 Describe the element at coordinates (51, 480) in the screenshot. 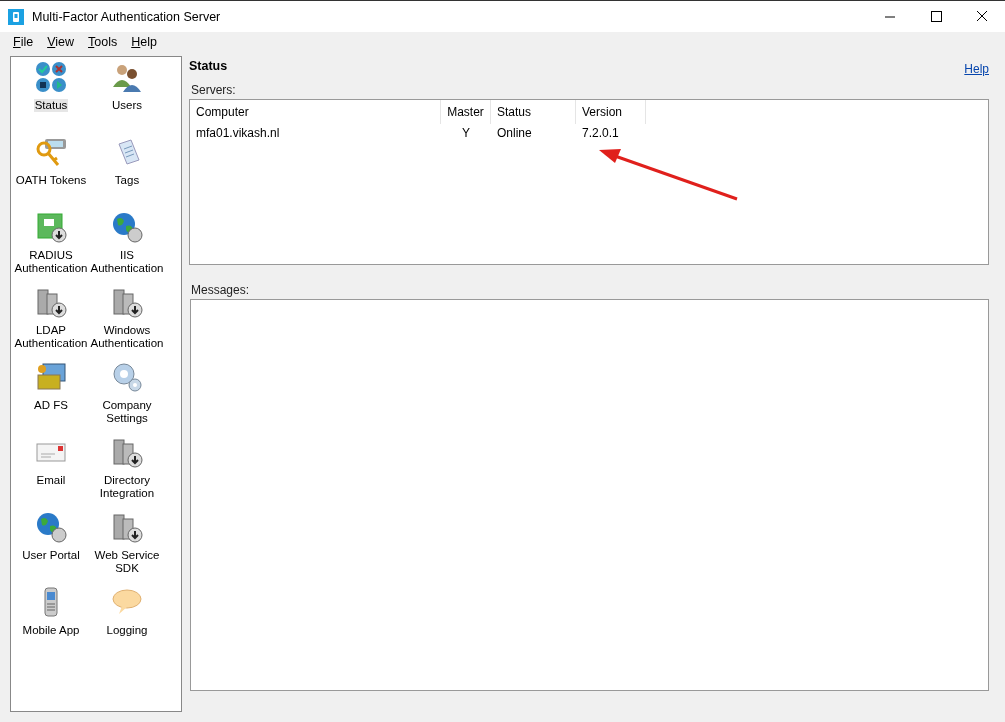

I see `sidebar-item: Email` at that location.